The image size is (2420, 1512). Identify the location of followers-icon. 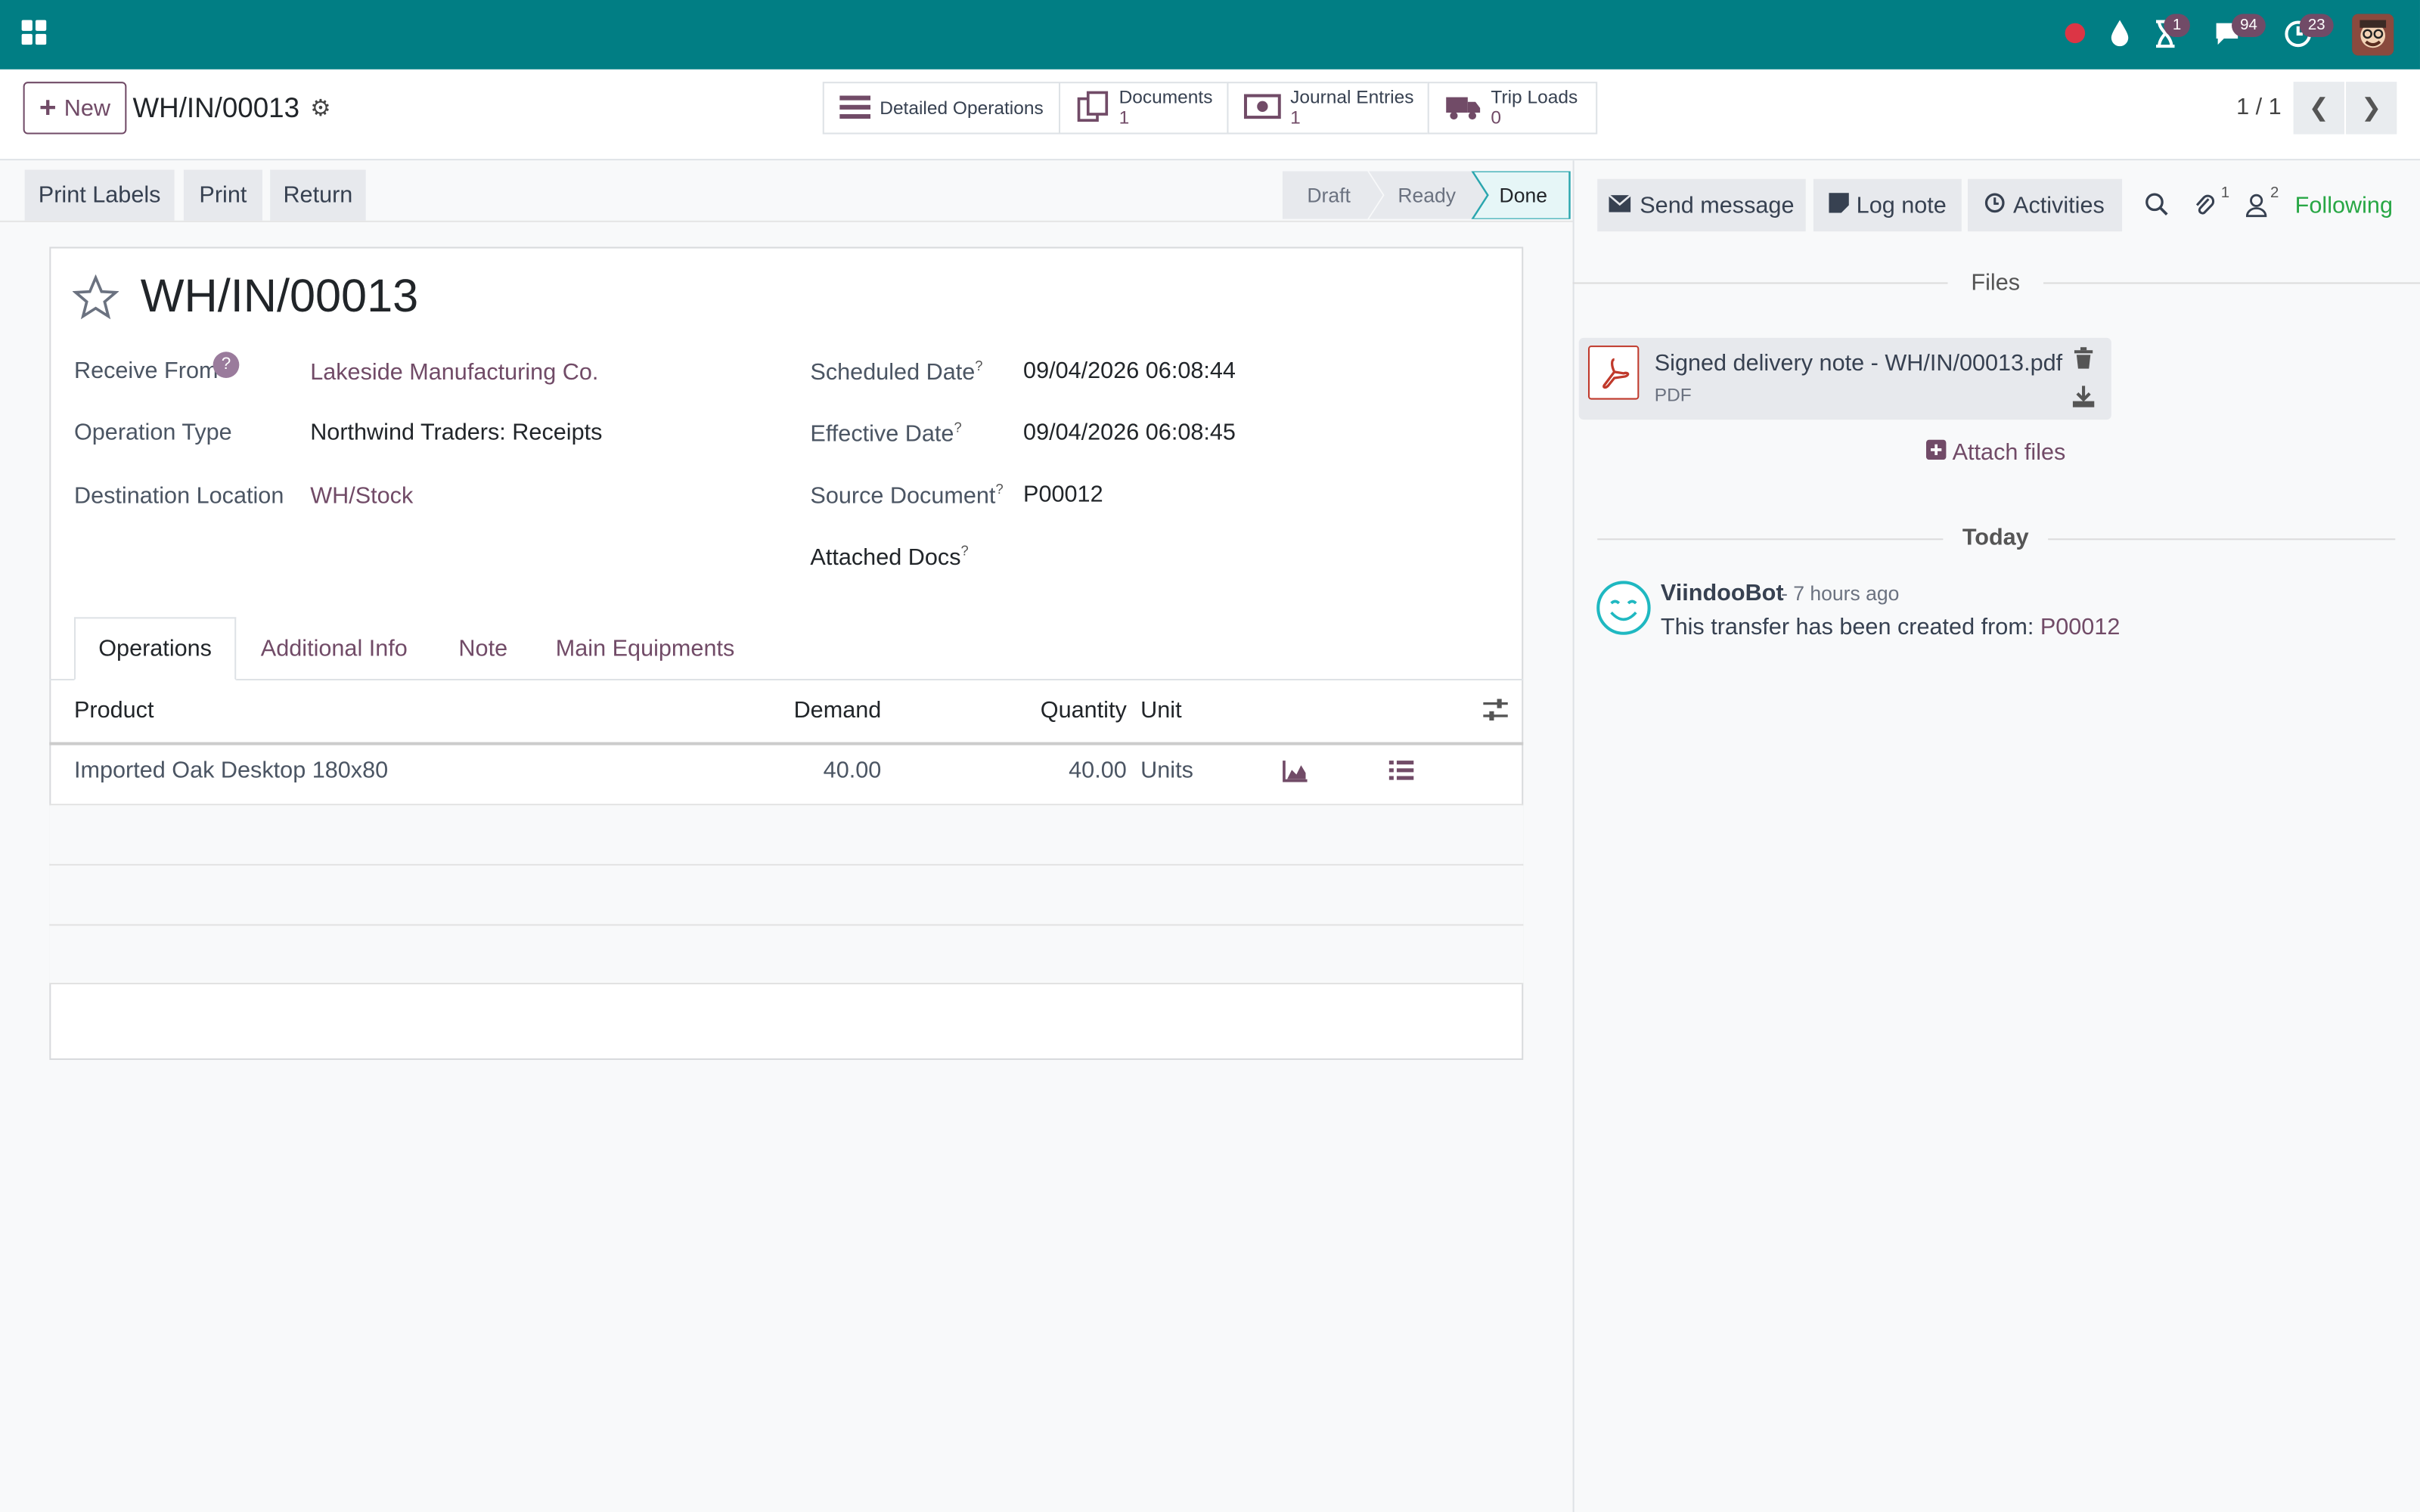
(2256, 208).